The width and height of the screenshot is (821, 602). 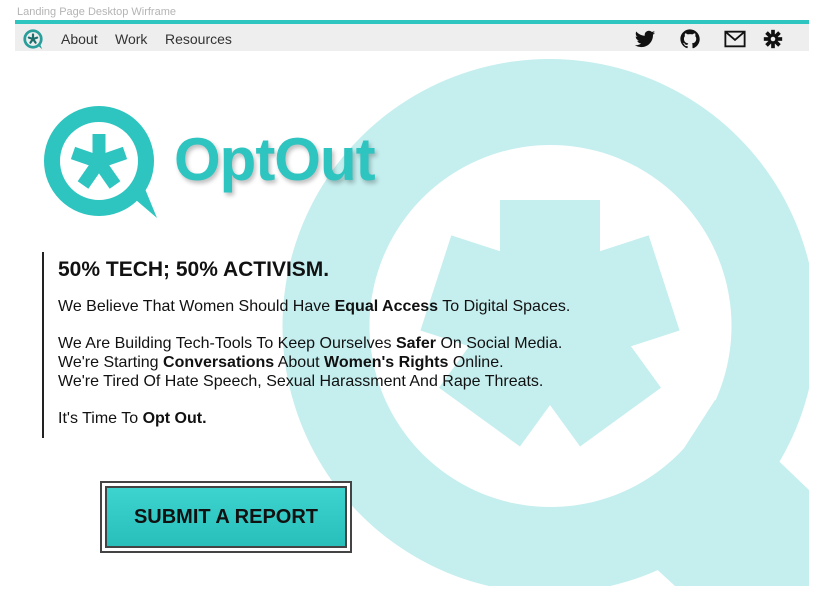 What do you see at coordinates (96, 12) in the screenshot?
I see `frame-title: Landing Page Desktop Wirframe` at bounding box center [96, 12].